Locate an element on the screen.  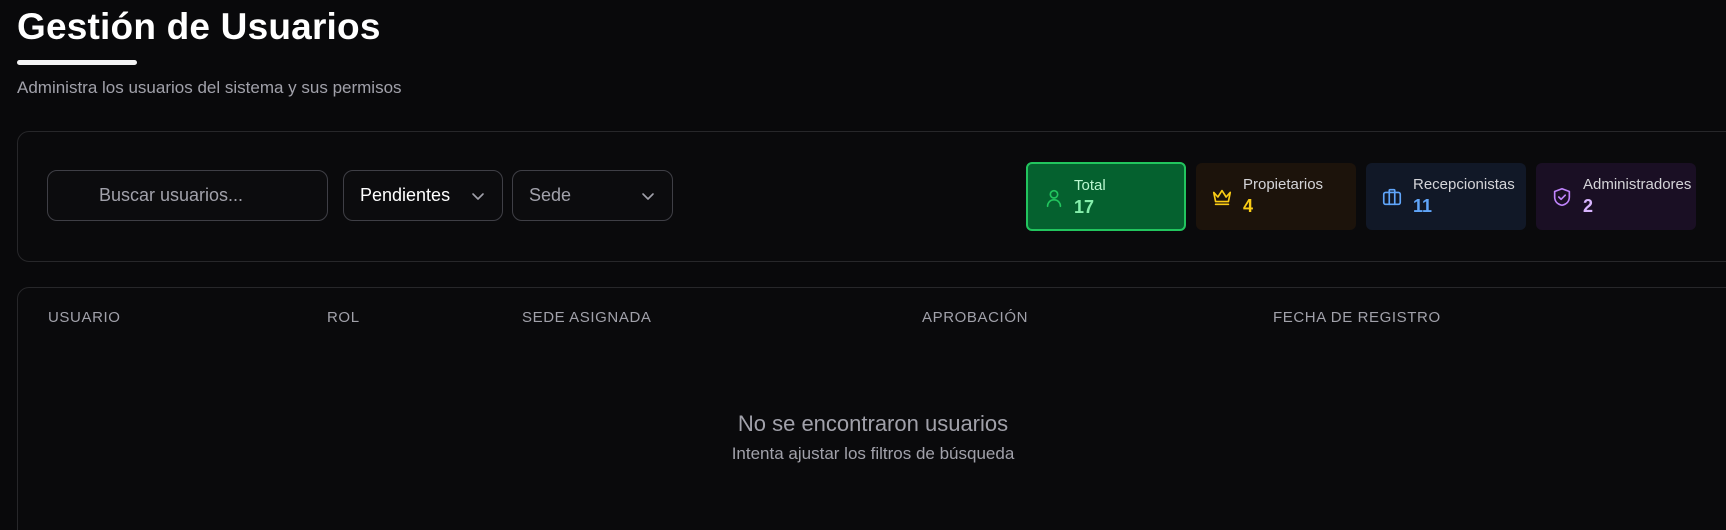
crown-icon is located at coordinates (1222, 197).